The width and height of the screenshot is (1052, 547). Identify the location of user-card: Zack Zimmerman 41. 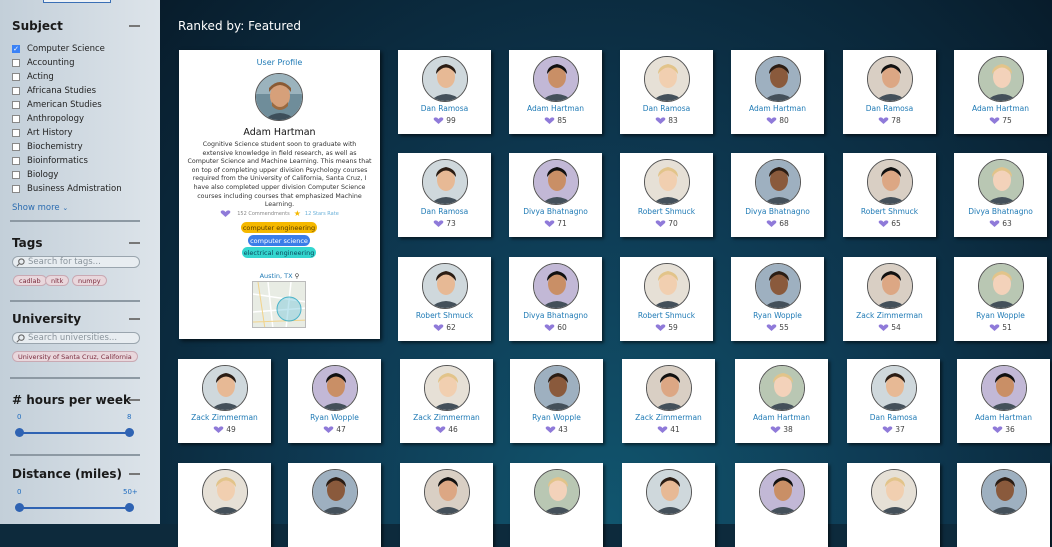
(668, 401).